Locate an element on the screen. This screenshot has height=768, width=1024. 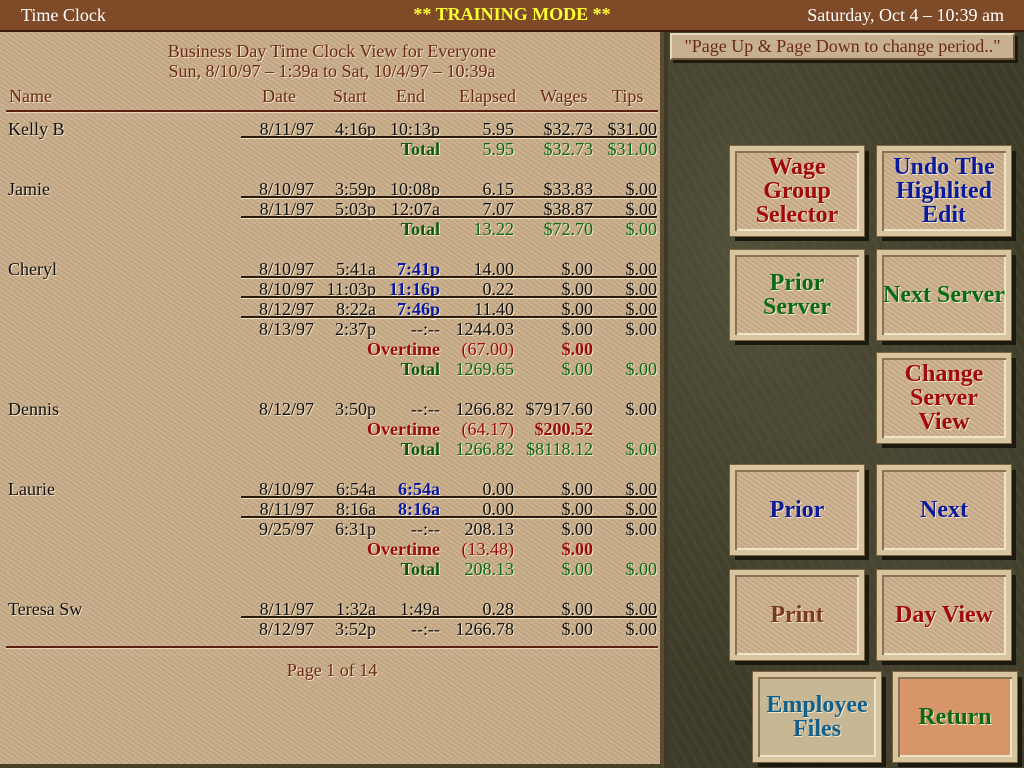
total-elapsed: 1269.65 is located at coordinates (485, 369).